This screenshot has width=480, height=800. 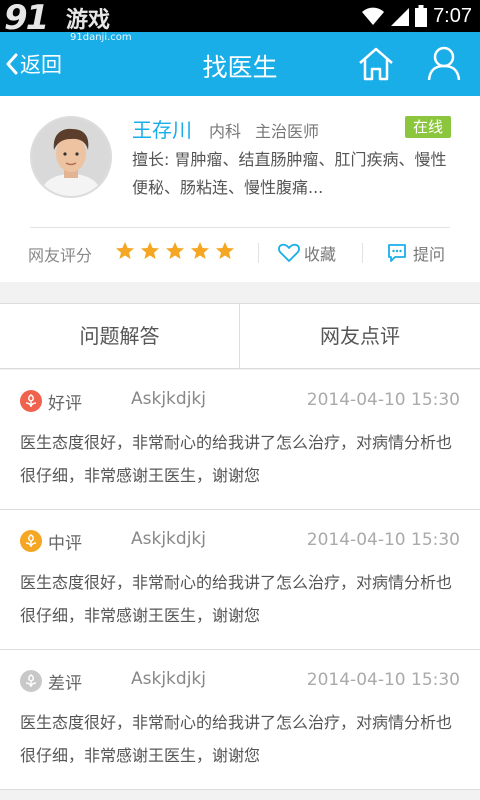 I want to click on watermark-url: 91danji.com, so click(x=101, y=37).